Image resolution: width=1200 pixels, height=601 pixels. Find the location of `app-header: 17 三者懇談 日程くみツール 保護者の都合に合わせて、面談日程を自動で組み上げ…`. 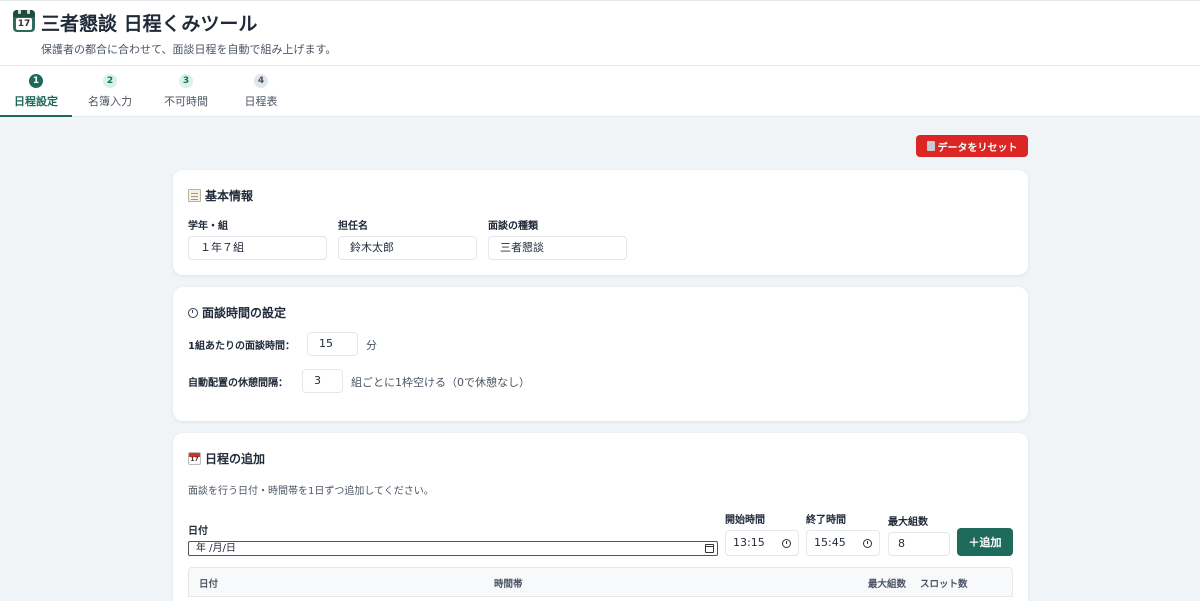

app-header: 17 三者懇談 日程くみツール 保護者の都合に合わせて、面談日程を自動で組み上げ… is located at coordinates (600, 33).